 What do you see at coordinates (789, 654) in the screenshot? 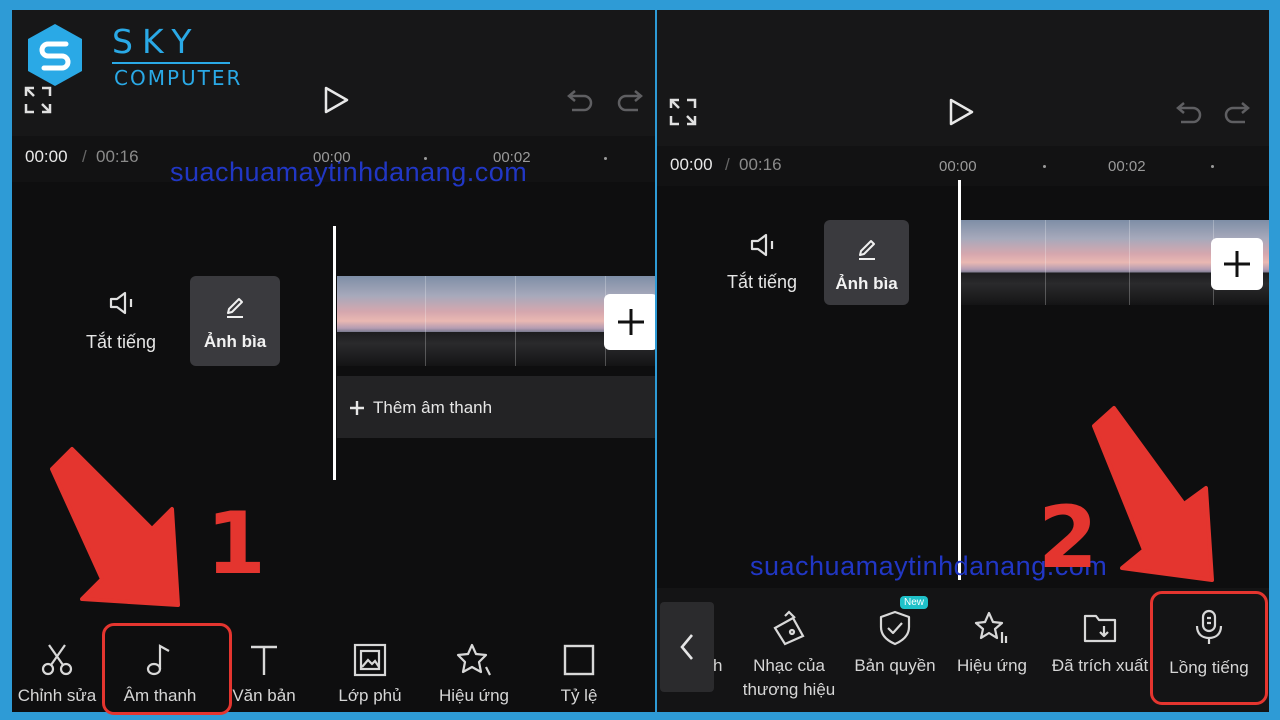
I see `tool-brand-music: Nhạc của thương hiệu` at bounding box center [789, 654].